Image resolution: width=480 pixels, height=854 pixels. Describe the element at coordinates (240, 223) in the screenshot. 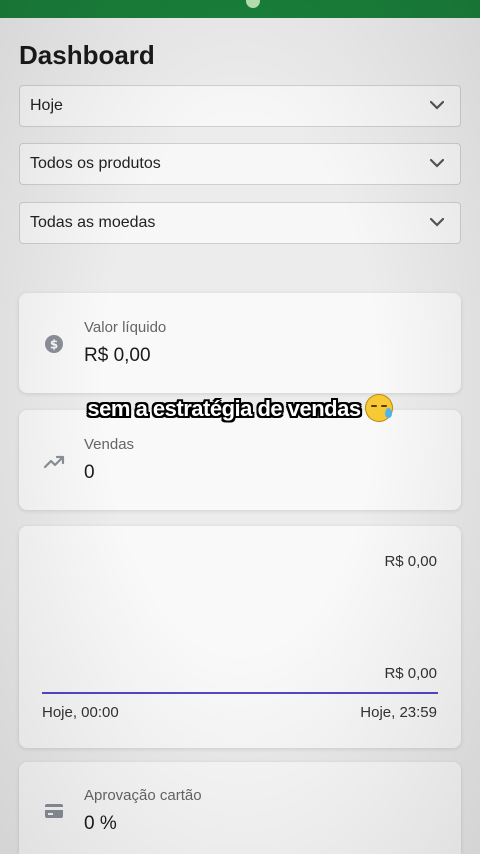

I see `currencies-select: Todas as moedas` at that location.